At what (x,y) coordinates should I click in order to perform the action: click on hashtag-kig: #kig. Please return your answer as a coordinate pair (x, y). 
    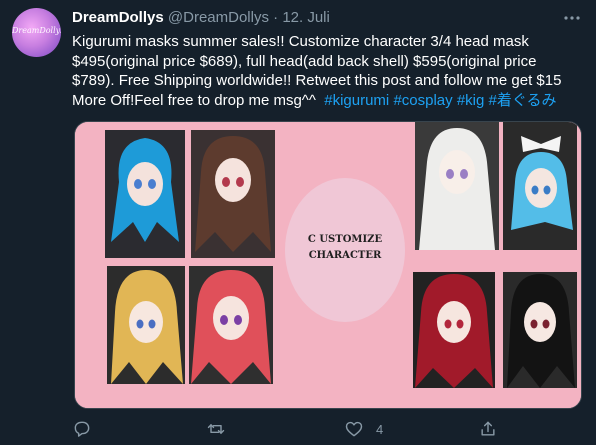
    Looking at the image, I should click on (471, 100).